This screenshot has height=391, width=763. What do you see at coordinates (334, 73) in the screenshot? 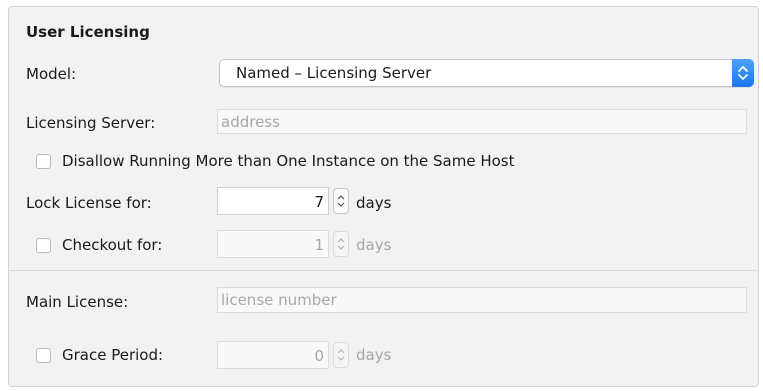
I see `model-select-value: Named – Licensing Server` at bounding box center [334, 73].